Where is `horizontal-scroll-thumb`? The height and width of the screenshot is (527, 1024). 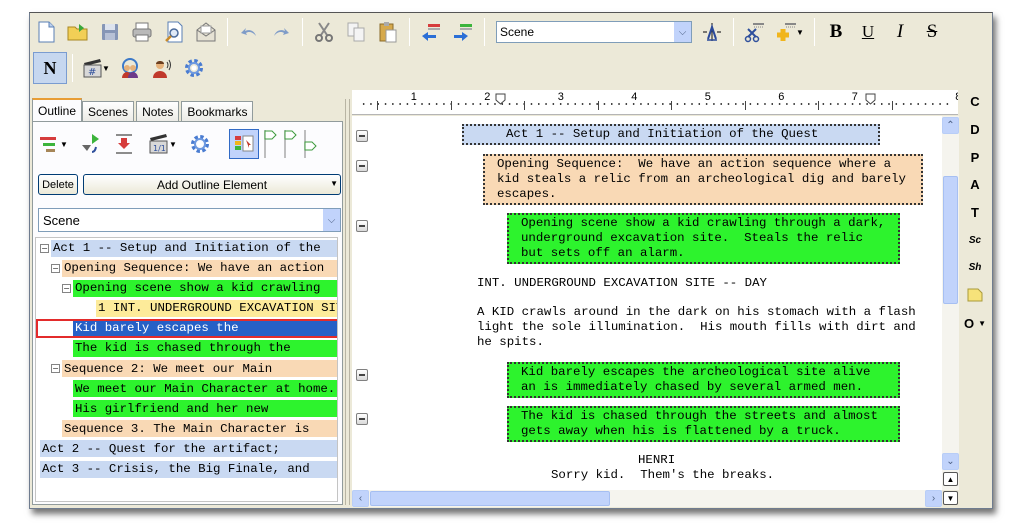 horizontal-scroll-thumb is located at coordinates (490, 498).